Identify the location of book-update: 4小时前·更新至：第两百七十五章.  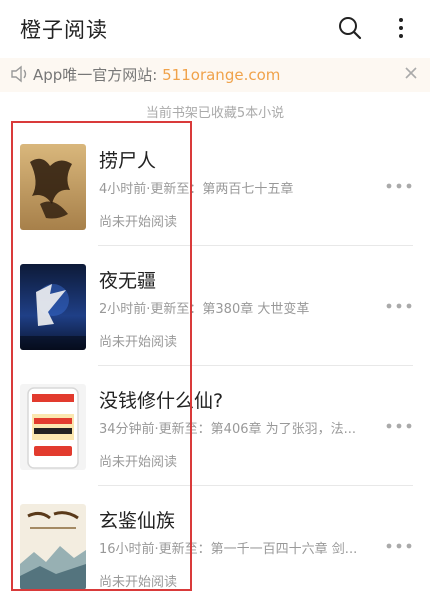
(196, 189).